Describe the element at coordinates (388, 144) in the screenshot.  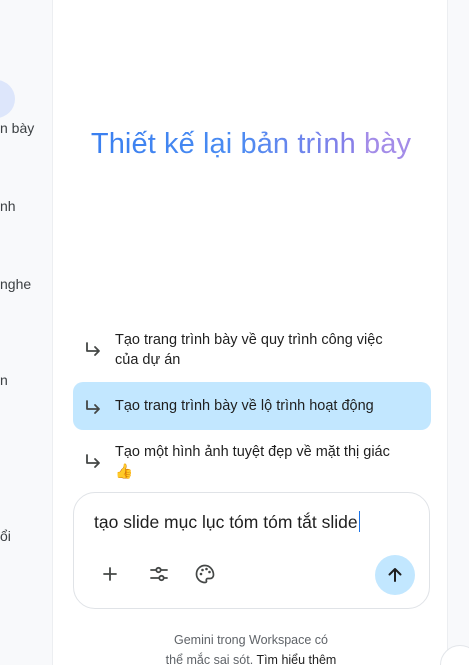
I see `headline-part-2: bày` at that location.